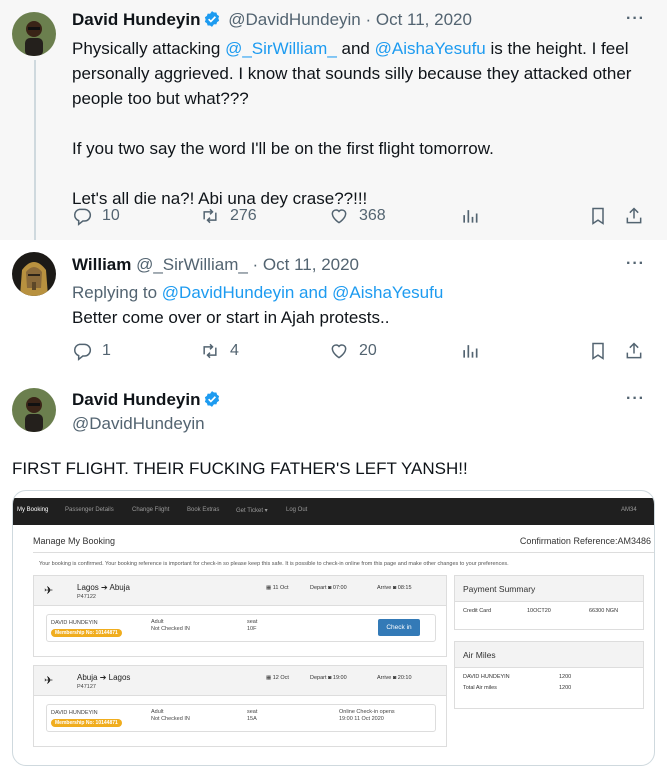 The width and height of the screenshot is (667, 772). I want to click on retweet-button: 276, so click(228, 216).